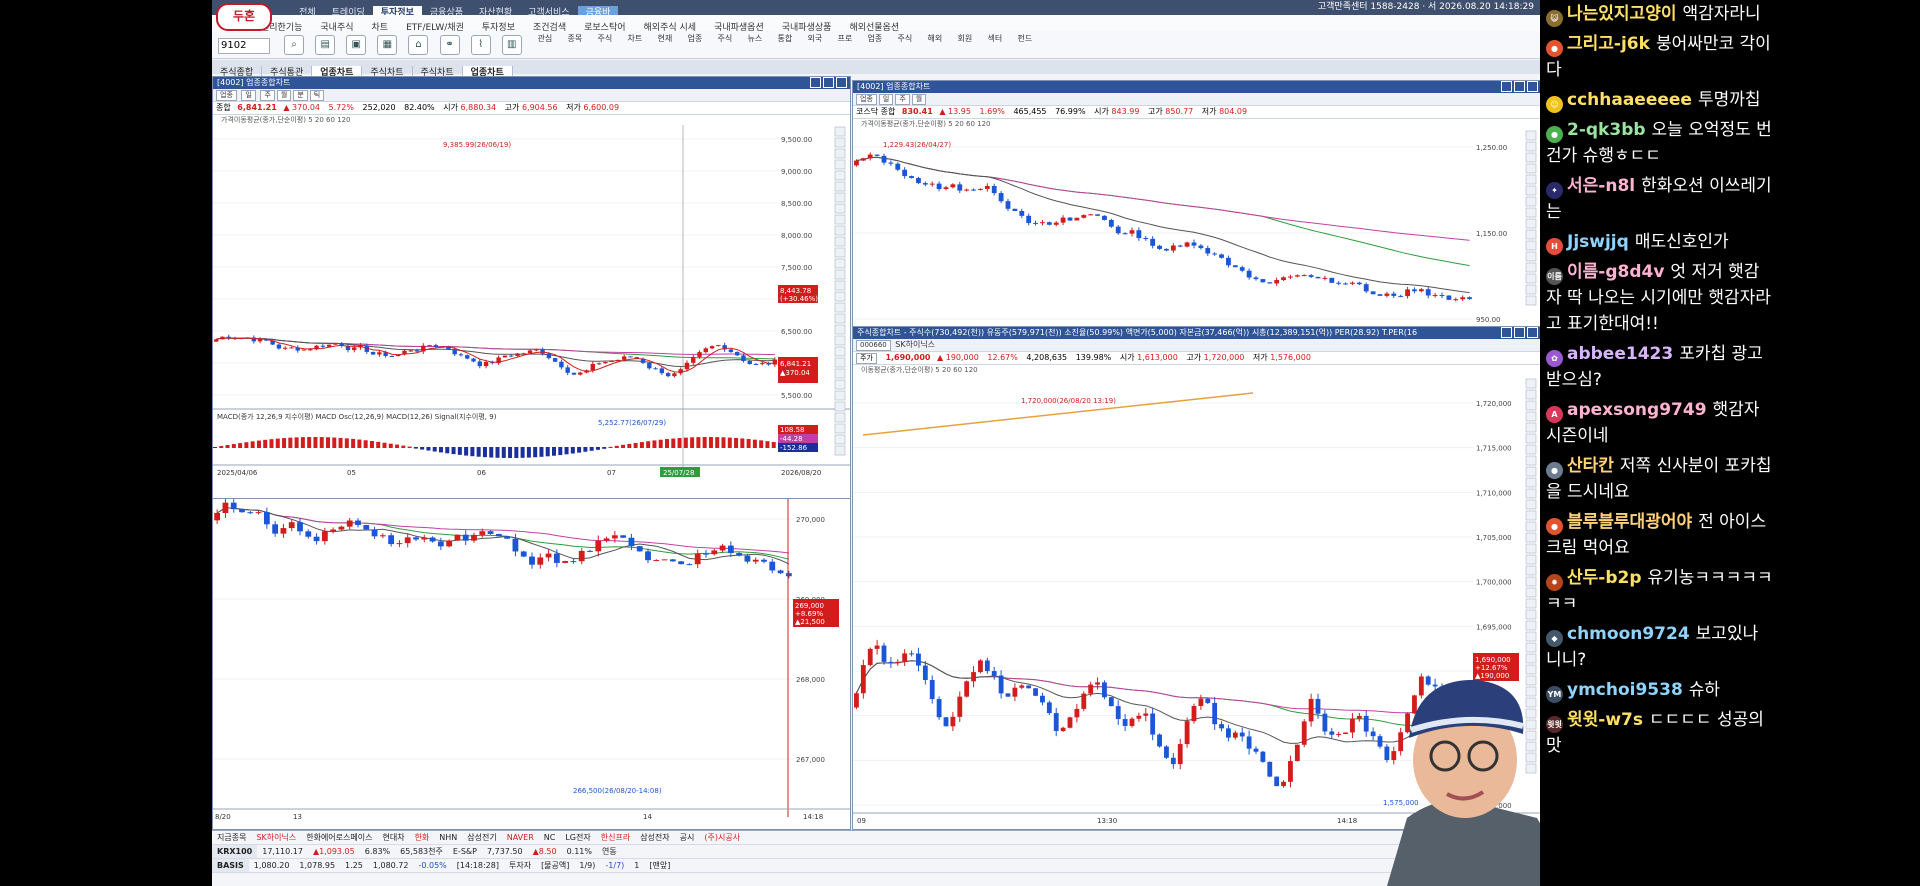 The image size is (1920, 886). I want to click on toolbar-button-3: 차트, so click(635, 39).